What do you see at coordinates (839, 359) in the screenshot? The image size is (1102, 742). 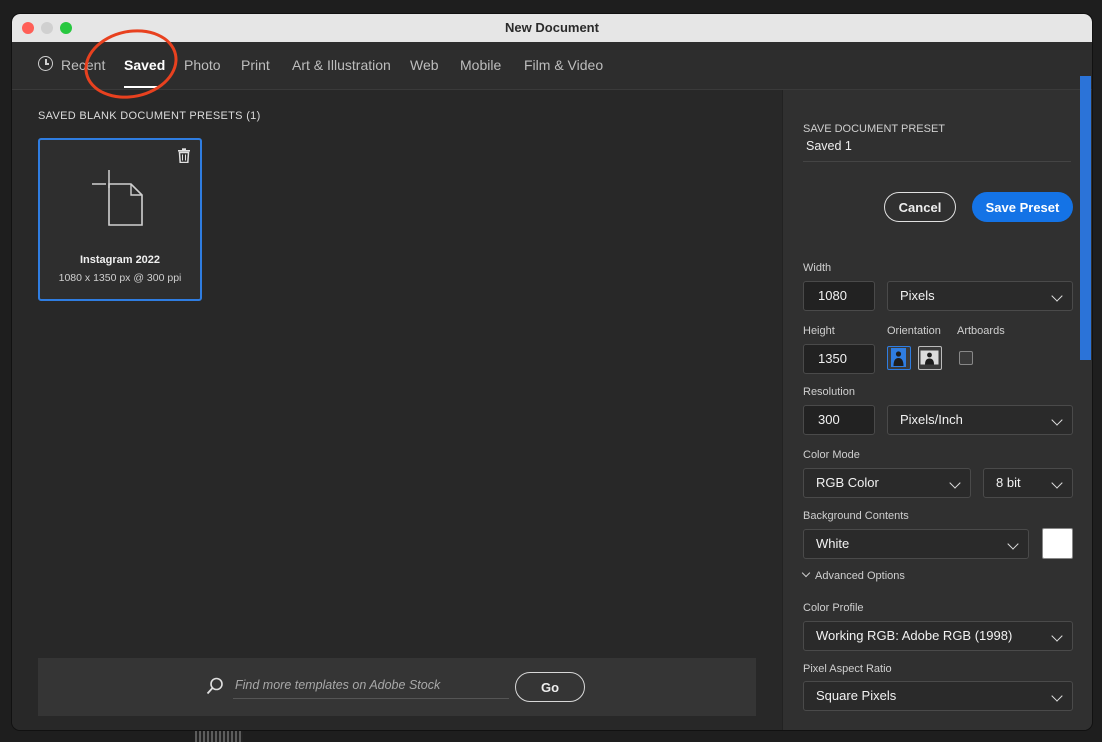 I see `height-field: 1350` at bounding box center [839, 359].